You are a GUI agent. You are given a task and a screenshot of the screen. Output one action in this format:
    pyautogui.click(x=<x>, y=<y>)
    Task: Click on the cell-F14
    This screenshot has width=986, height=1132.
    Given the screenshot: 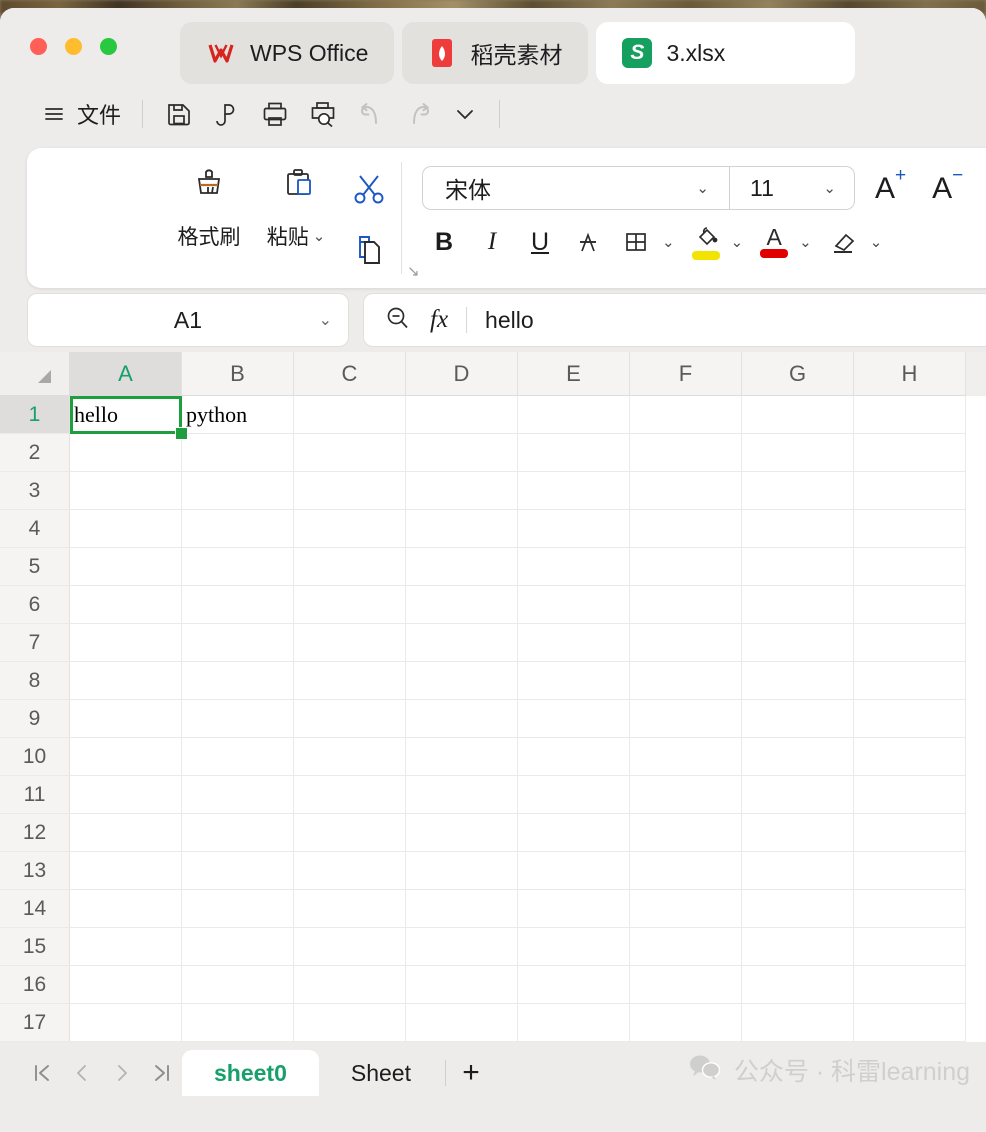 What is the action you would take?
    pyautogui.click(x=686, y=909)
    